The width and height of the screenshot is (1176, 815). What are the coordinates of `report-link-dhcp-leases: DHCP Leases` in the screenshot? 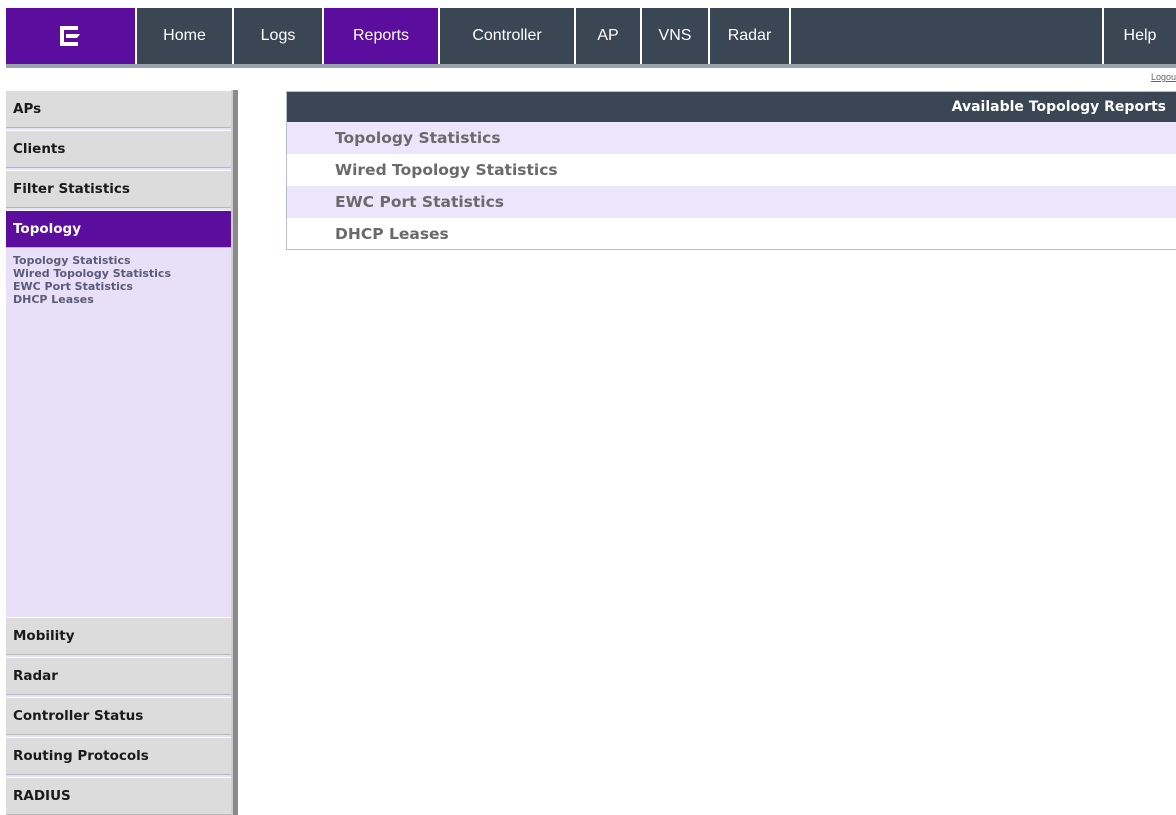 It's located at (731, 234).